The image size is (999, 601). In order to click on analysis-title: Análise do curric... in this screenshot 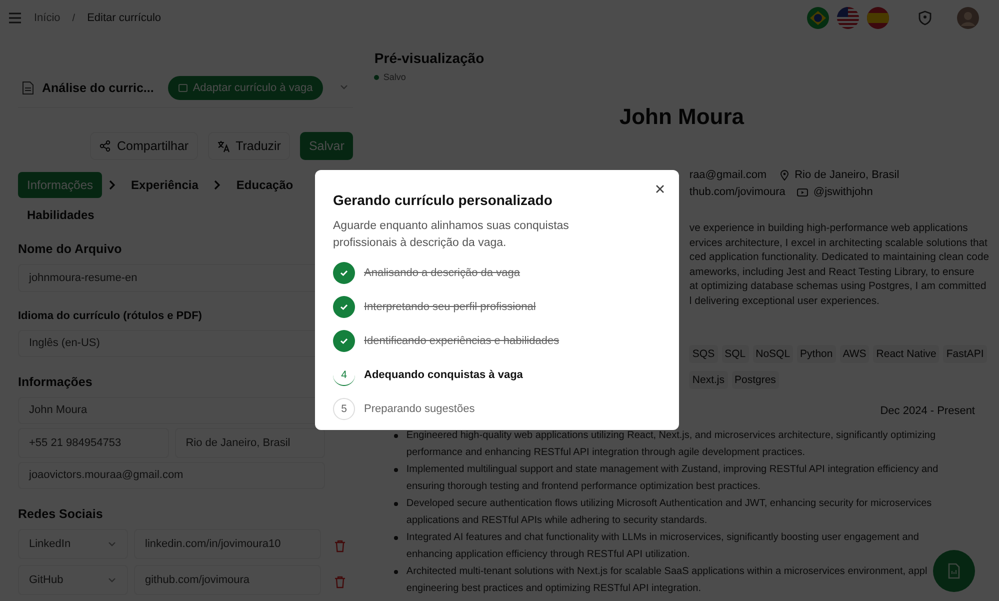, I will do `click(98, 87)`.